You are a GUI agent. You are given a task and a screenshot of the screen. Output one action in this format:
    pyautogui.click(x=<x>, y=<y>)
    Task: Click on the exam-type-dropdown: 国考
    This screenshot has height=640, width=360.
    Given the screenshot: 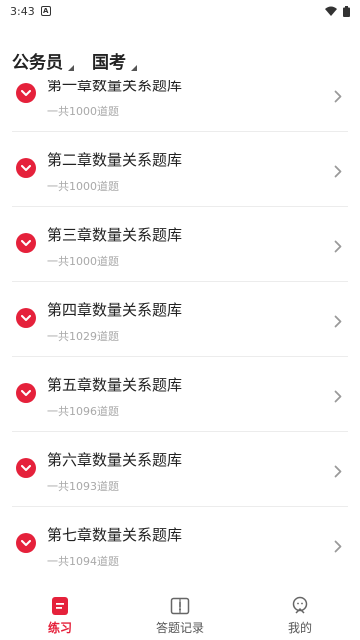 What is the action you would take?
    pyautogui.click(x=114, y=60)
    